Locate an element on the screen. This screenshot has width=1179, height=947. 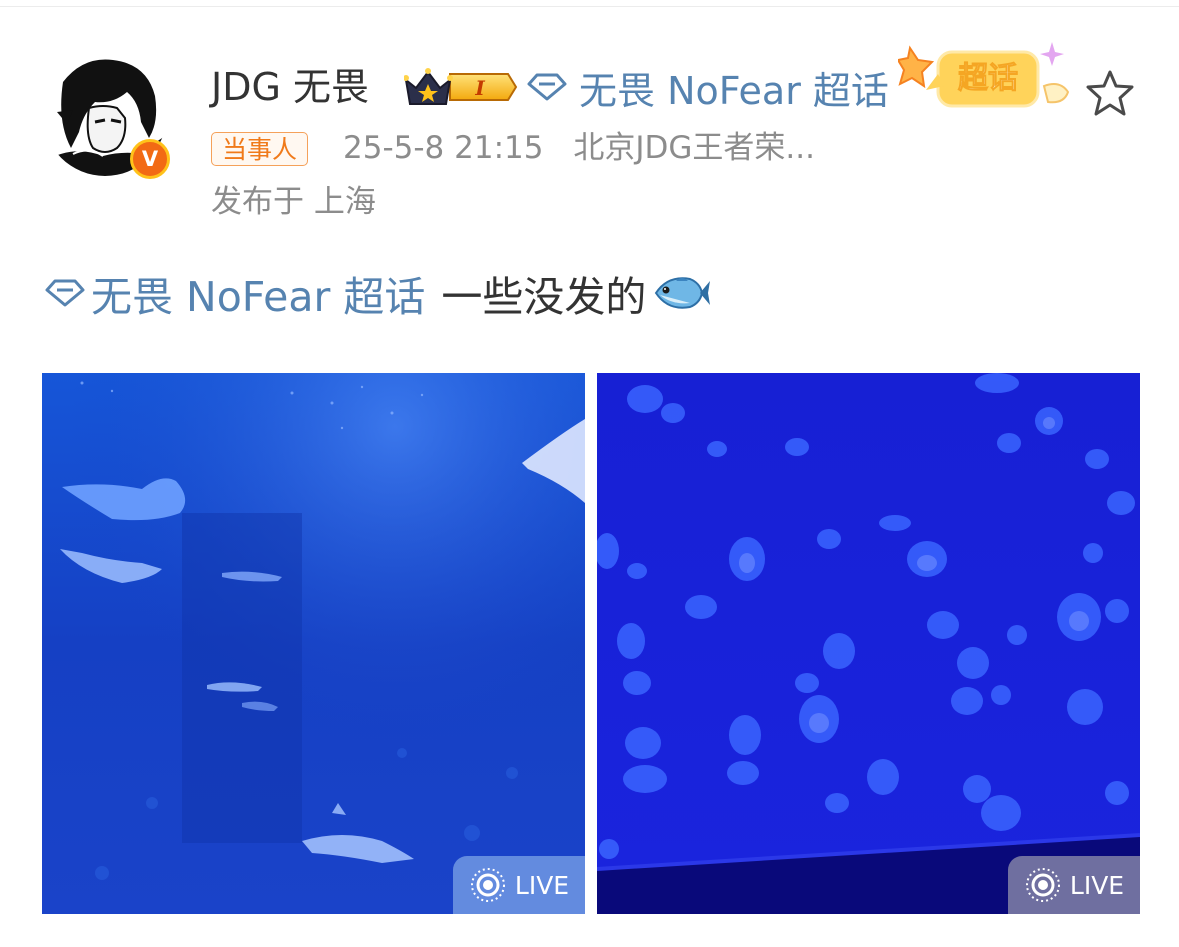
username: JDG 无畏 is located at coordinates (290, 87).